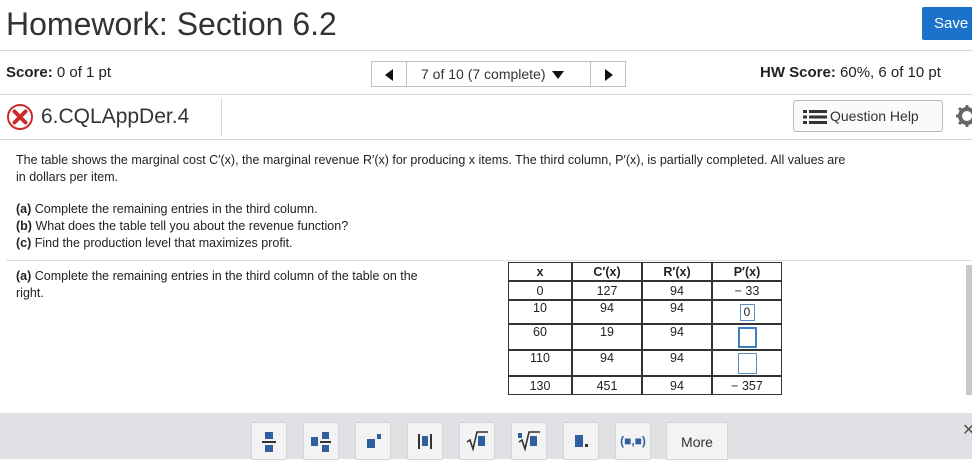 The image size is (972, 461). I want to click on hw-score-display: HW Score: 60%, 6 of 10 pt, so click(850, 72).